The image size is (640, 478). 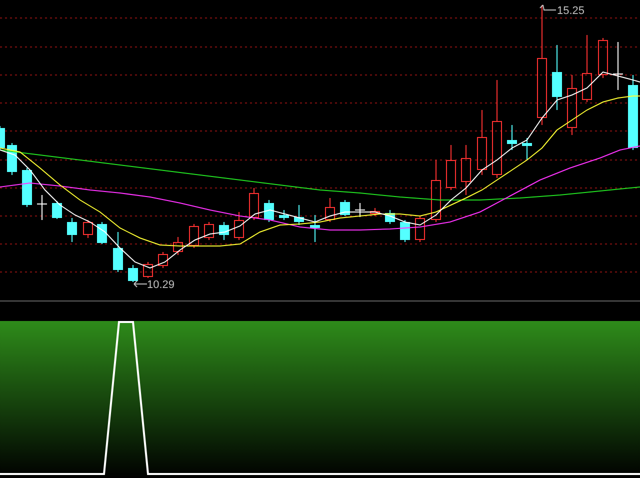 I want to click on price-label: 15.25, so click(x=571, y=11).